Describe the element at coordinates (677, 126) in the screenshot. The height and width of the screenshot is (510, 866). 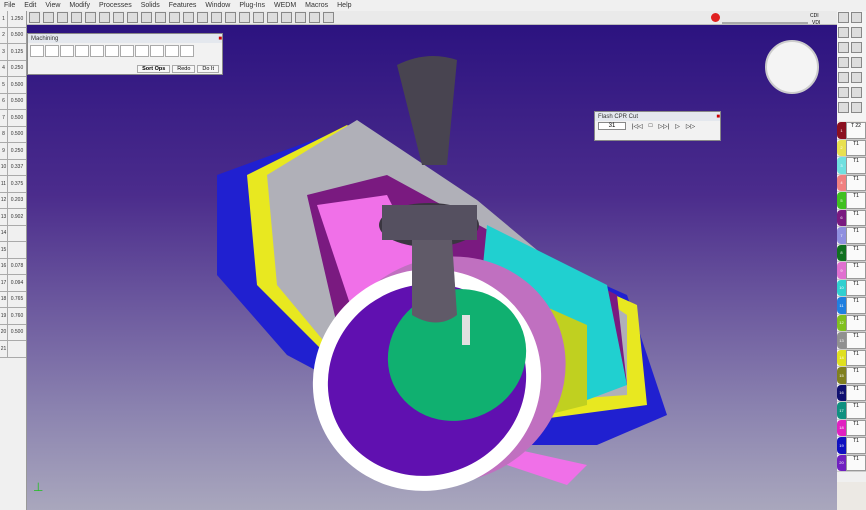
I see `play-icon: ▷` at that location.